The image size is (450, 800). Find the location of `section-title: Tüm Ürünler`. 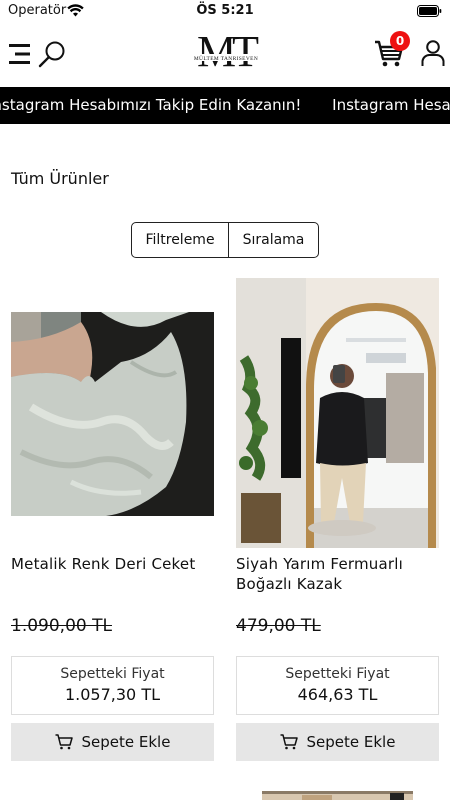

section-title: Tüm Ürünler is located at coordinates (60, 178).